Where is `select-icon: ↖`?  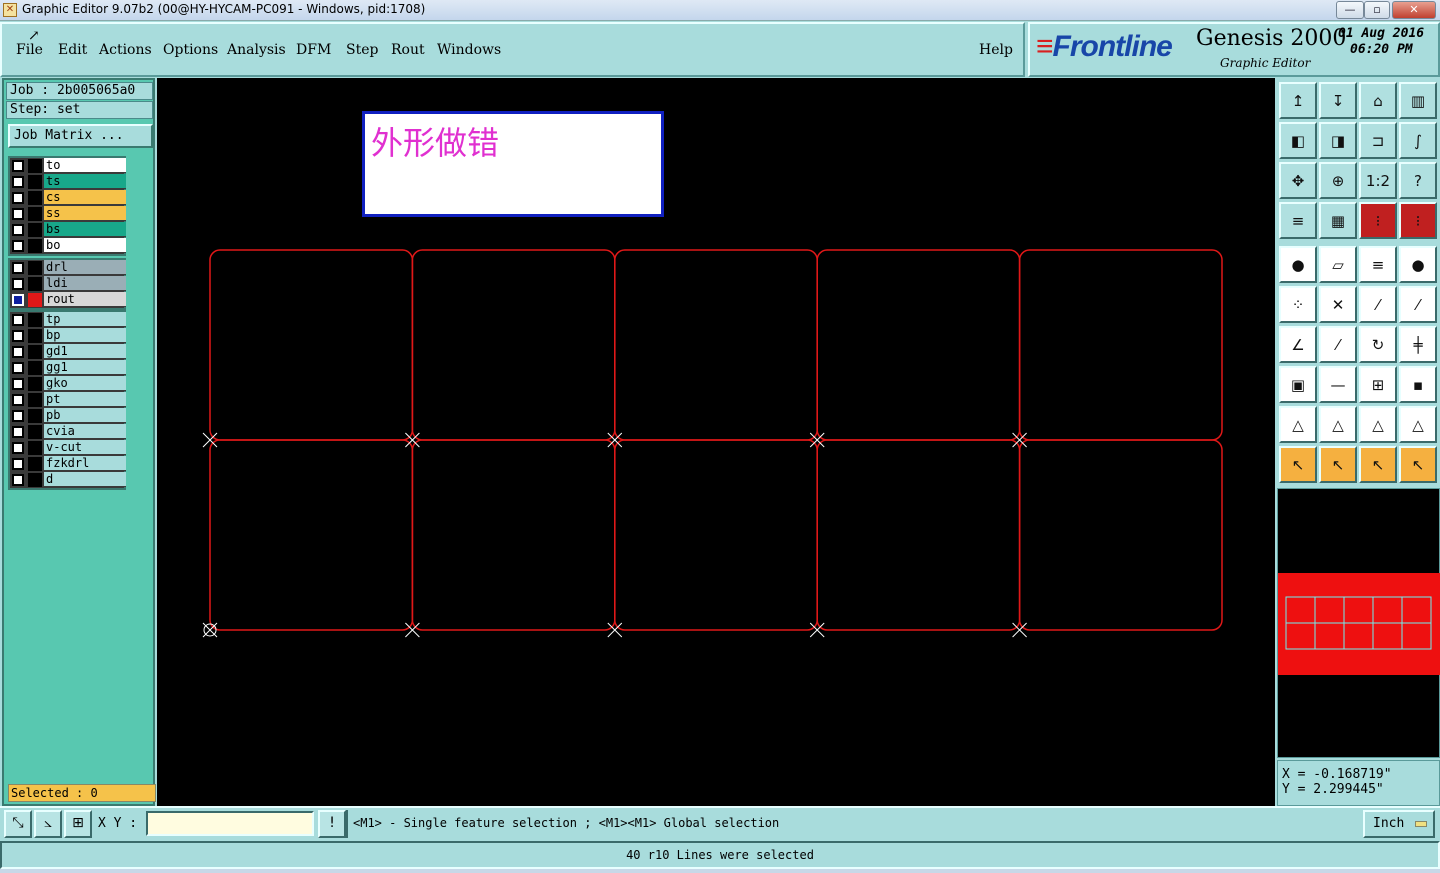
select-icon: ↖ is located at coordinates (1298, 464).